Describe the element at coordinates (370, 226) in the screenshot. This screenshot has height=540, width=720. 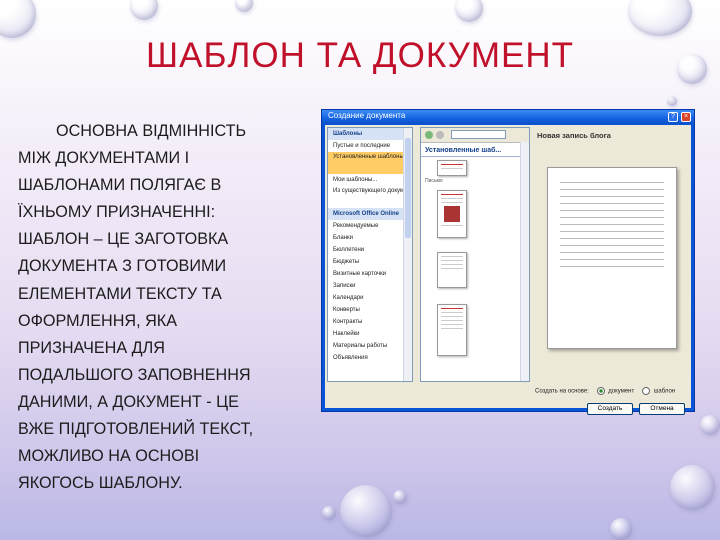
I see `template-category-item: Рекомендуемые` at that location.